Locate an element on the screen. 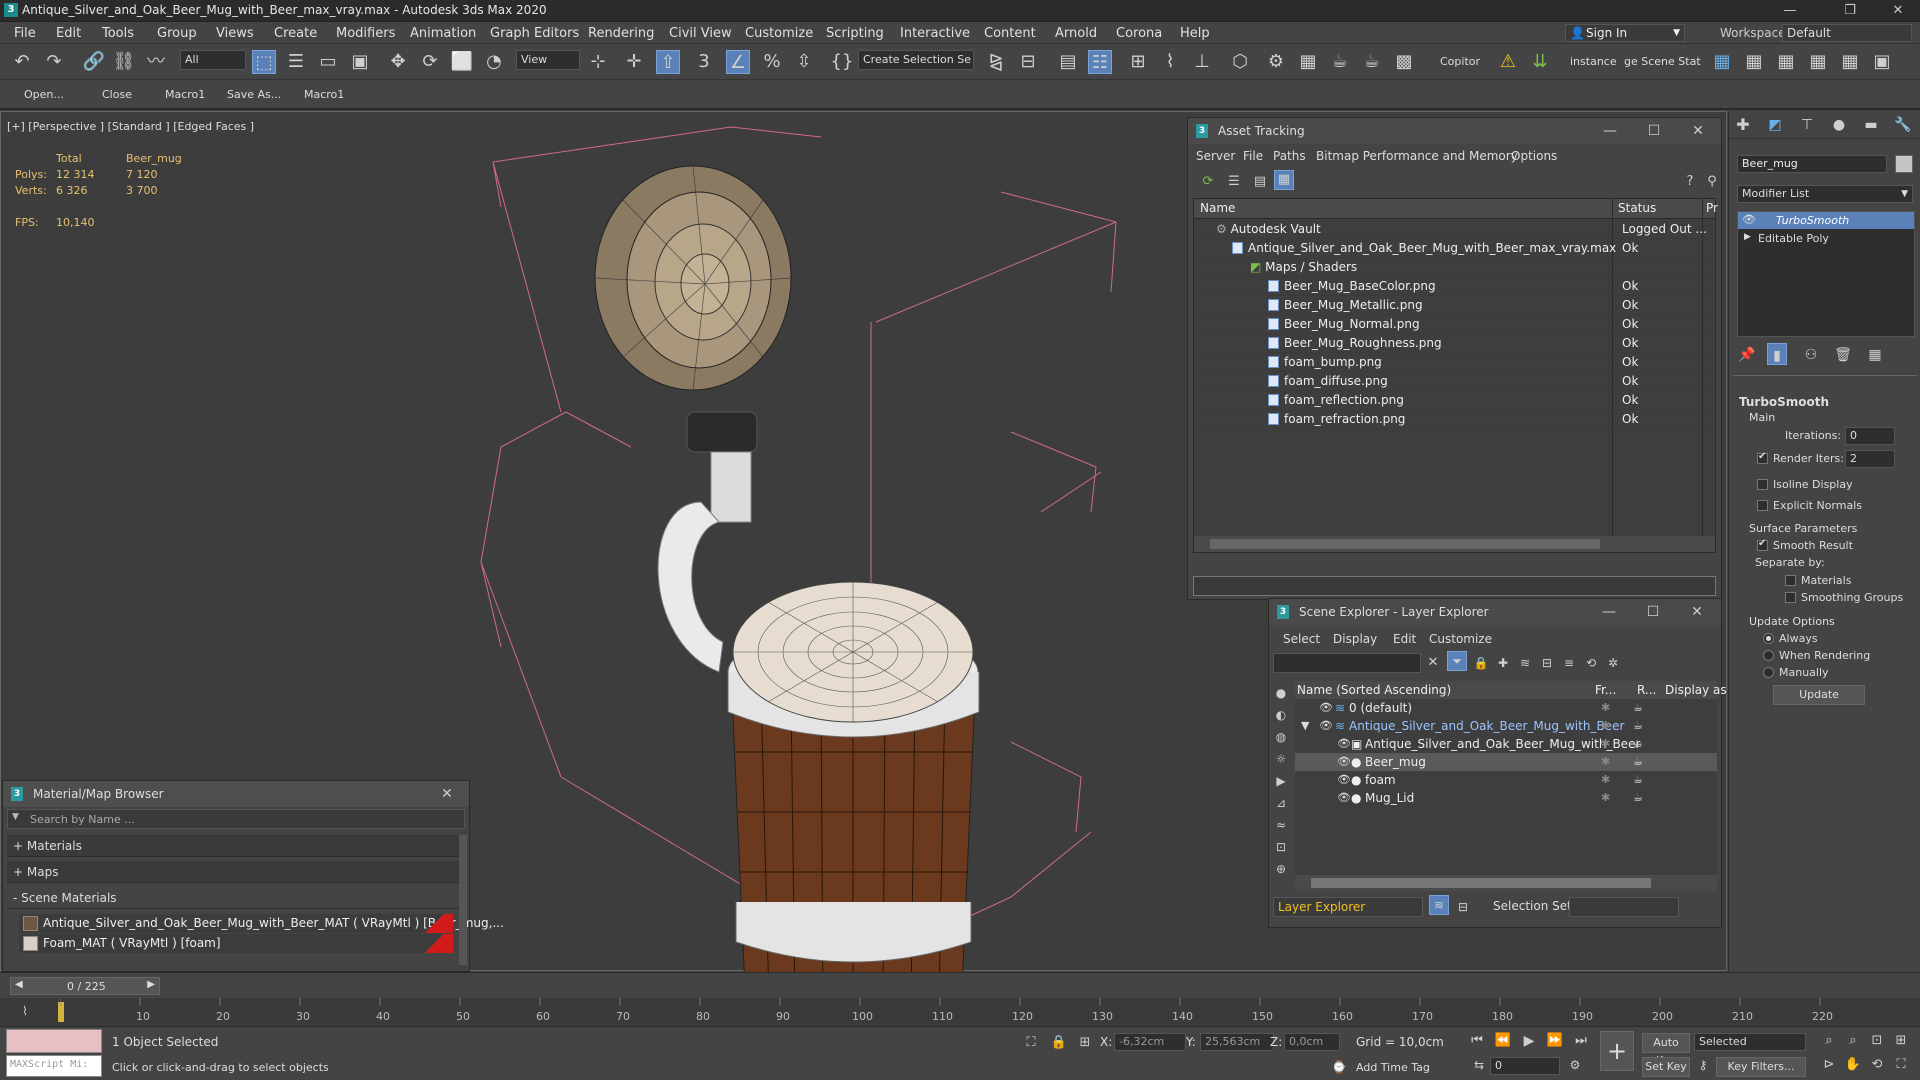 The width and height of the screenshot is (1920, 1080). when-rendering-radio is located at coordinates (1768, 655).